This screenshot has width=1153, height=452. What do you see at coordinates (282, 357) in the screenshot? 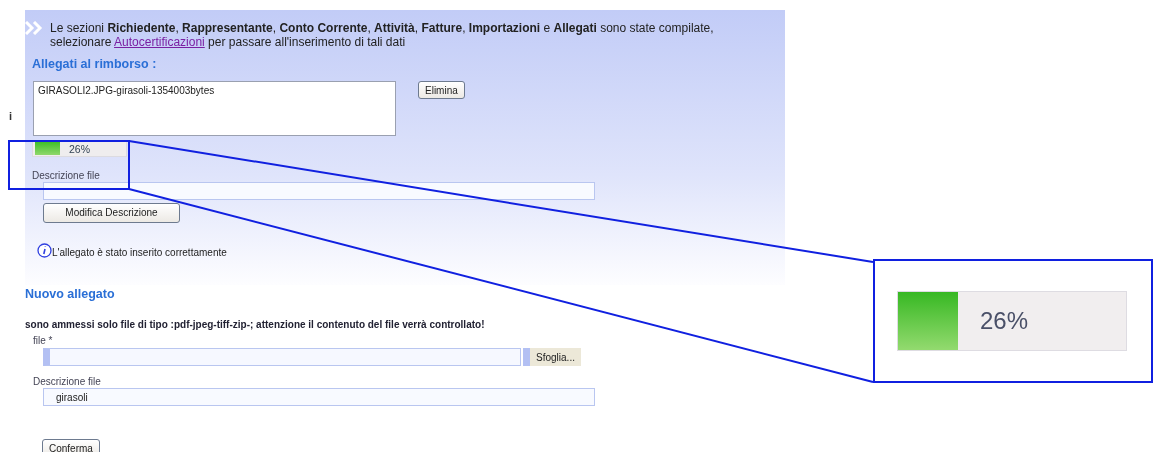
I see `file-field` at bounding box center [282, 357].